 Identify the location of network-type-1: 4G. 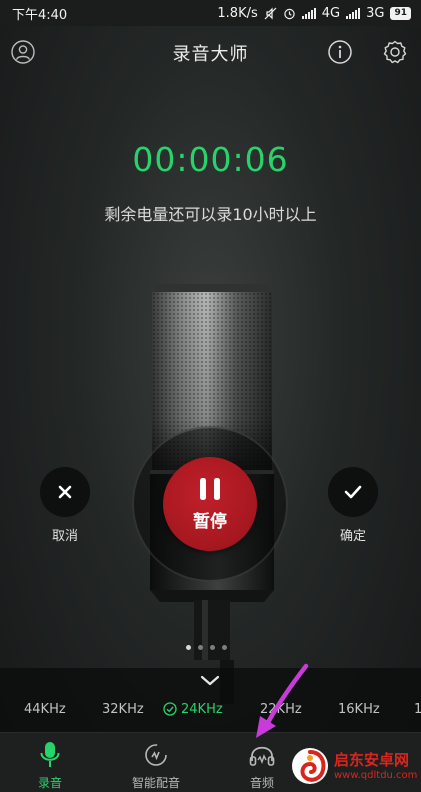
(331, 13).